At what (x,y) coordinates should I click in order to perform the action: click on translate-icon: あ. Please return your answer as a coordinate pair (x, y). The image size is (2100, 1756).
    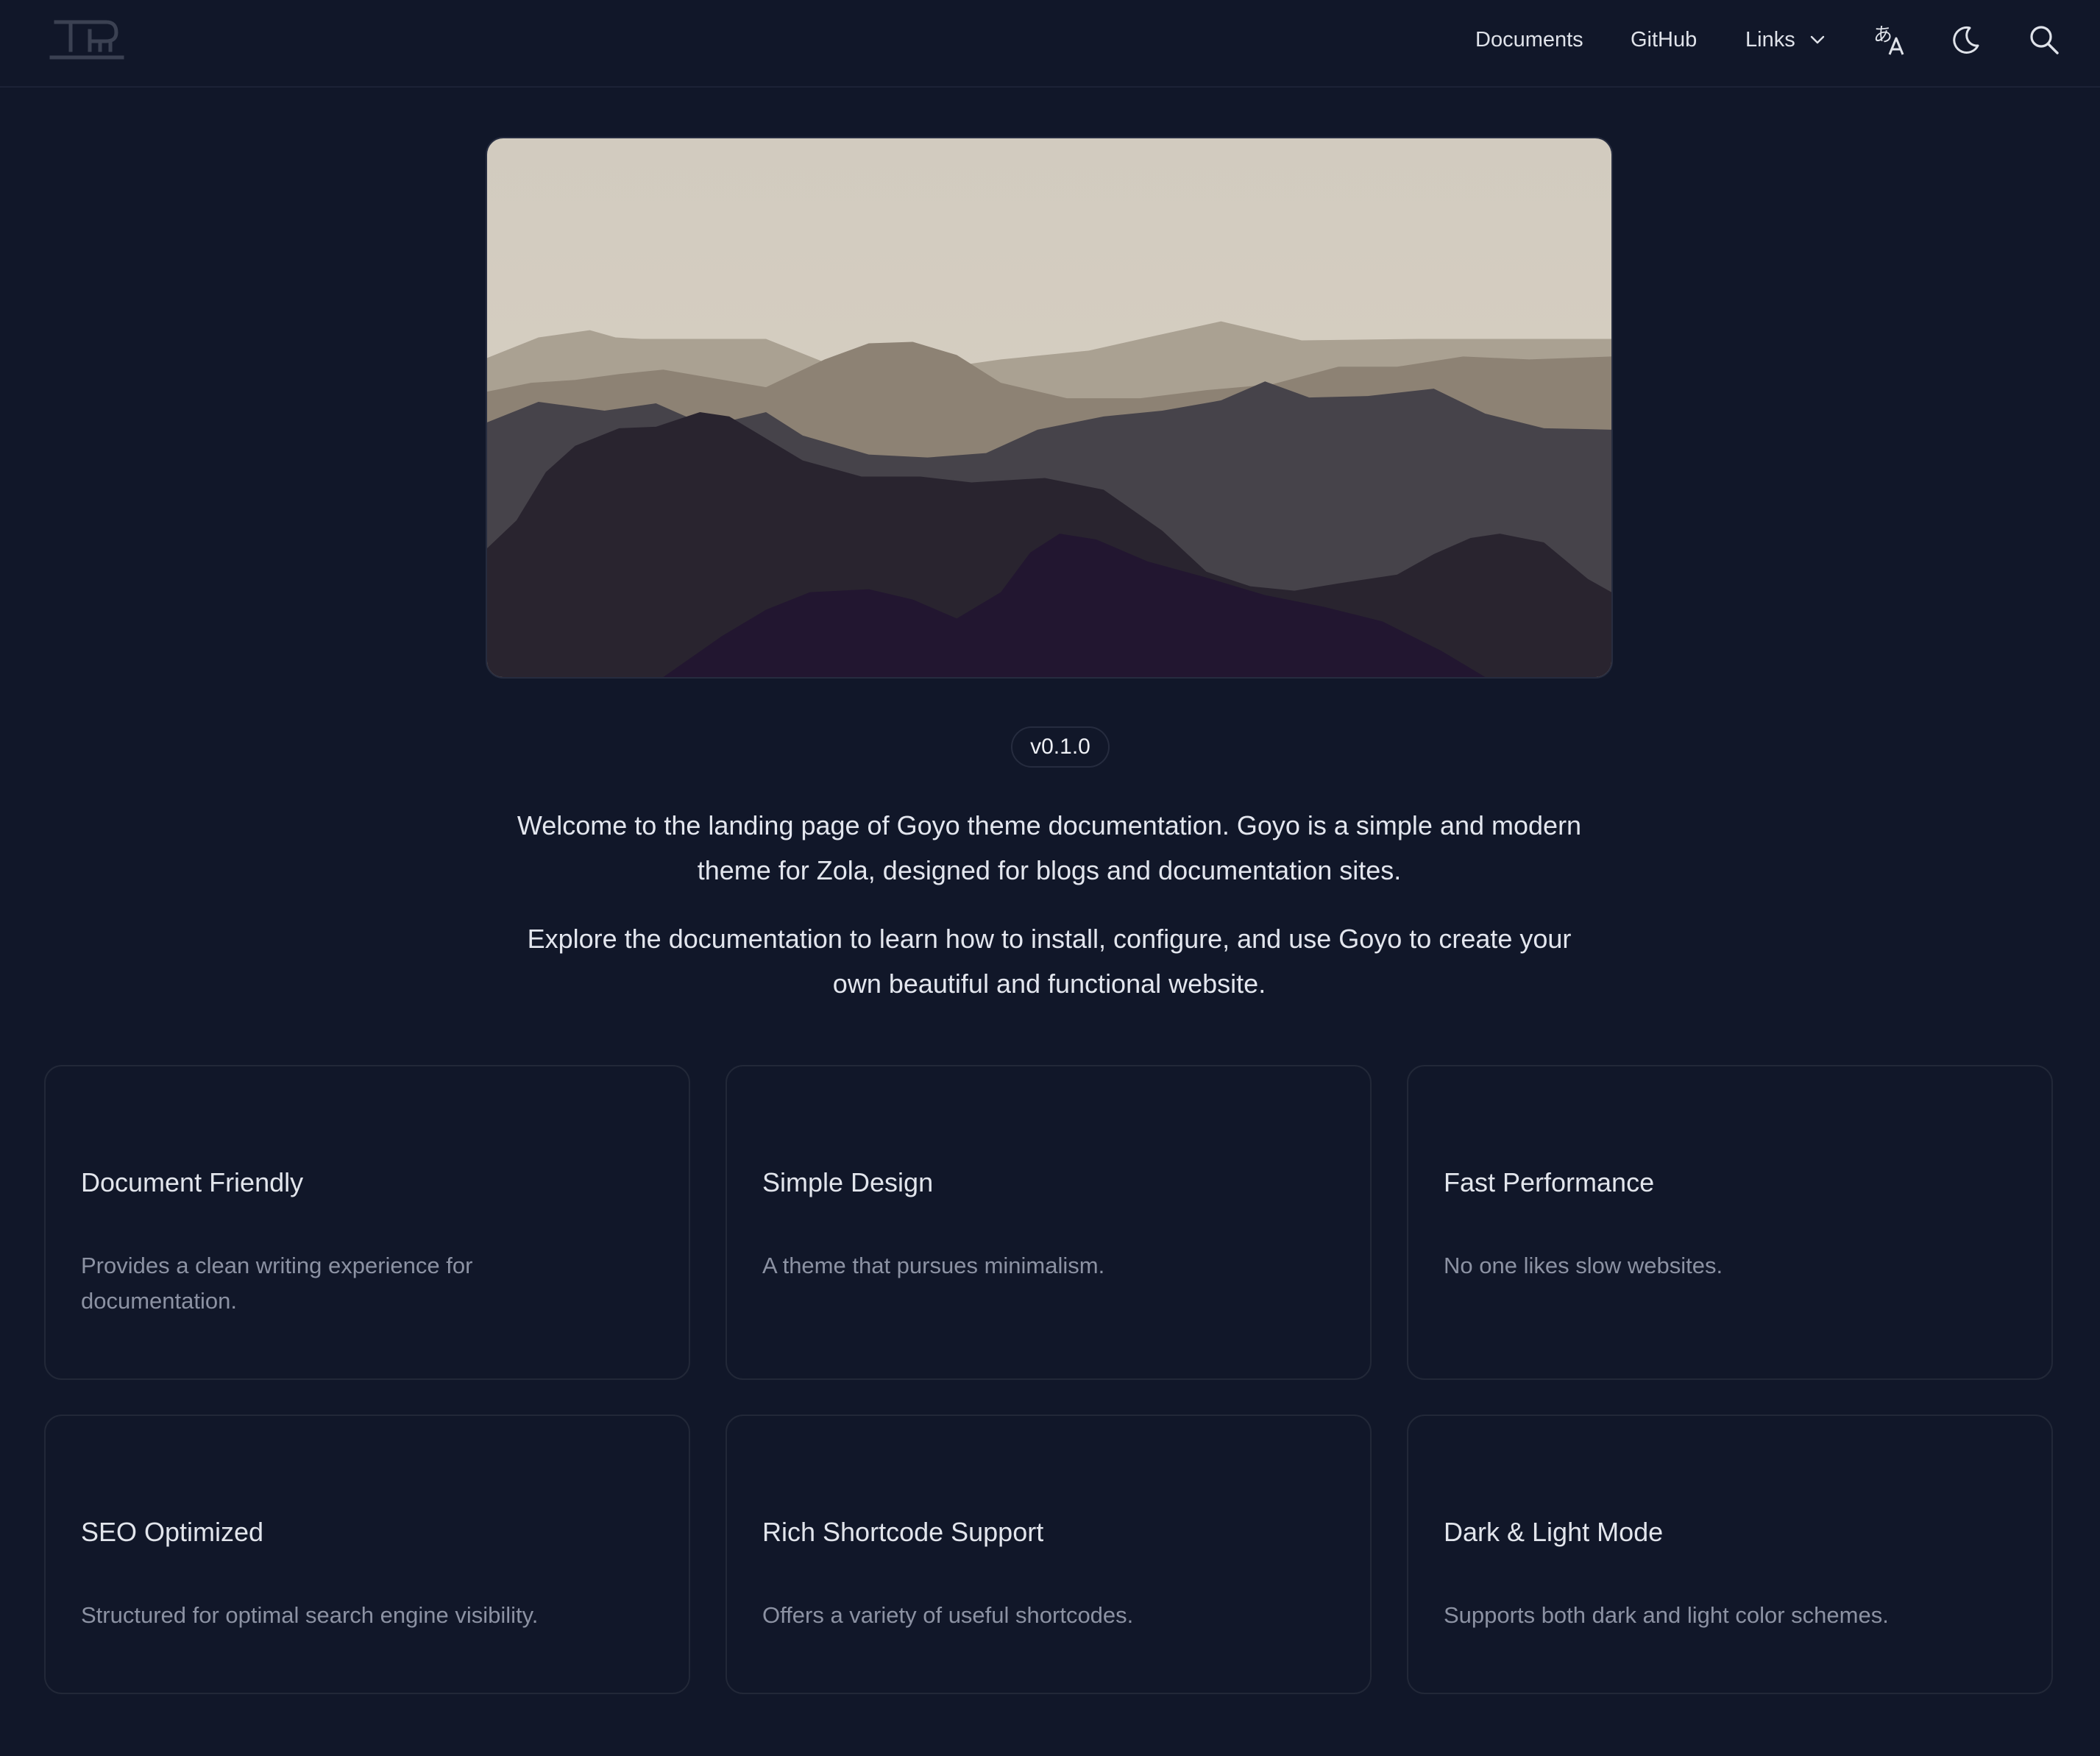
    Looking at the image, I should click on (1889, 39).